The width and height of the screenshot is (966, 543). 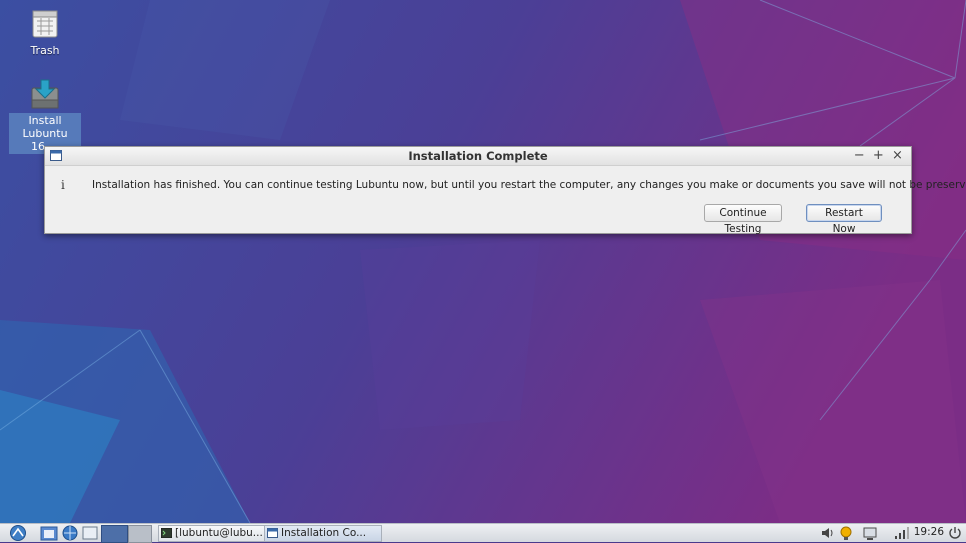 I want to click on desktop-icon-trash: Trash, so click(x=45, y=33).